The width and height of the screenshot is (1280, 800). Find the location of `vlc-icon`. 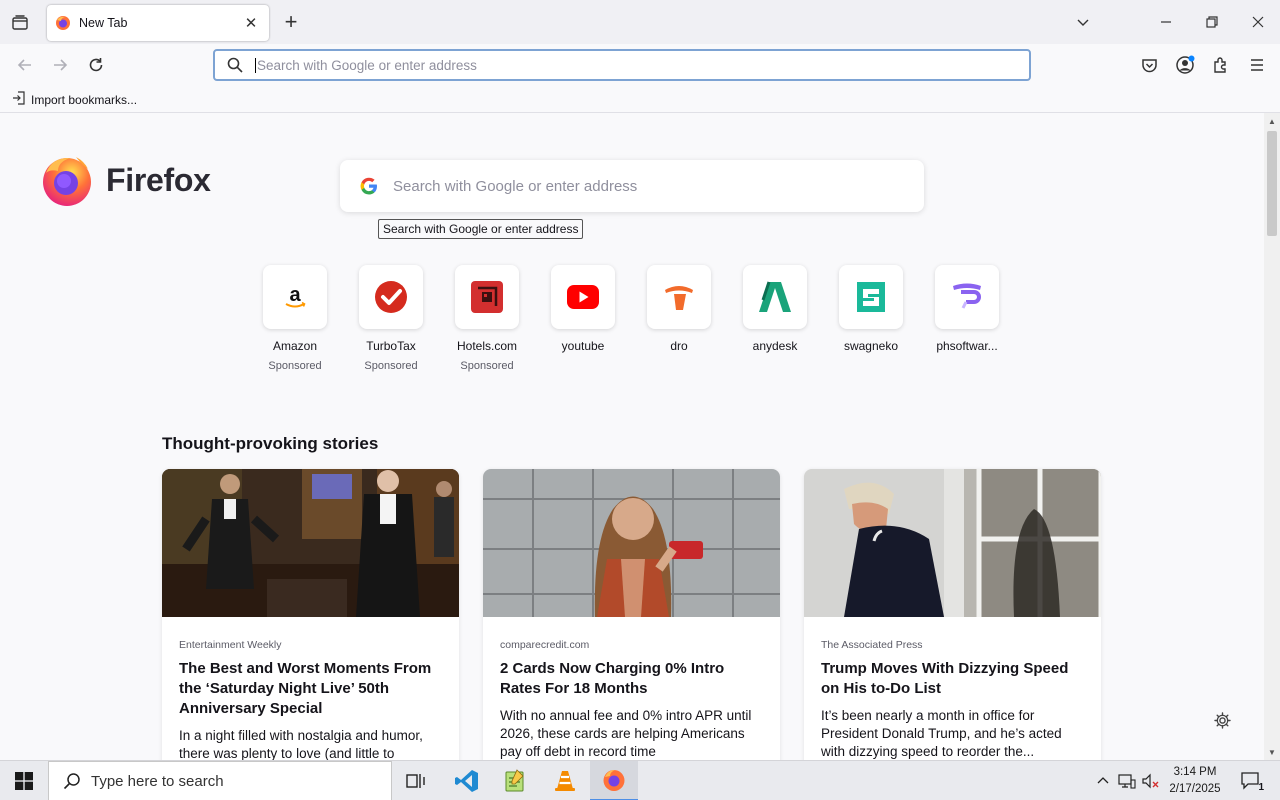

vlc-icon is located at coordinates (565, 780).